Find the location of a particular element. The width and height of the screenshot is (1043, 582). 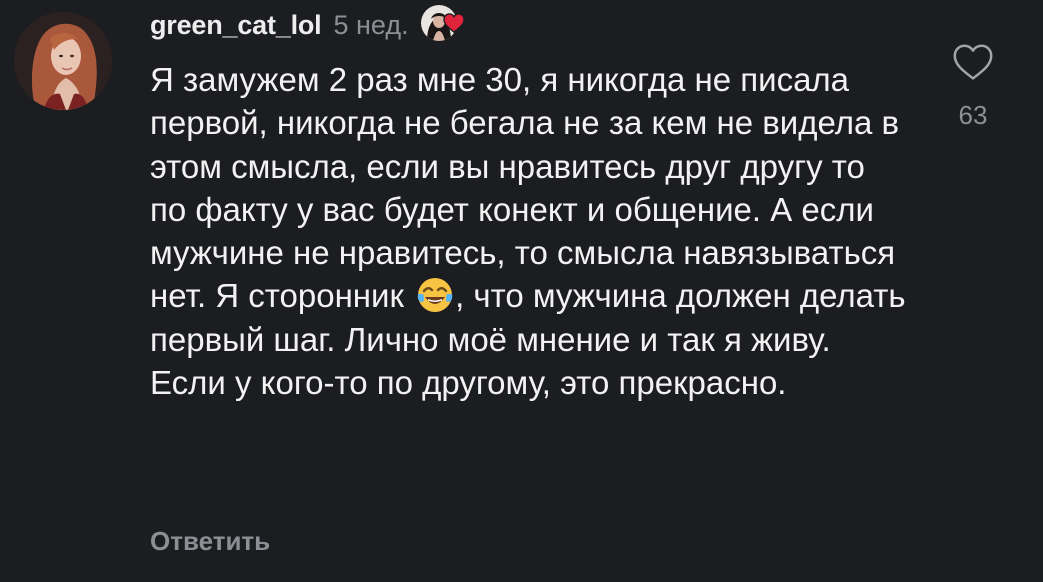

face-with-tears-of-joy-icon is located at coordinates (435, 295).